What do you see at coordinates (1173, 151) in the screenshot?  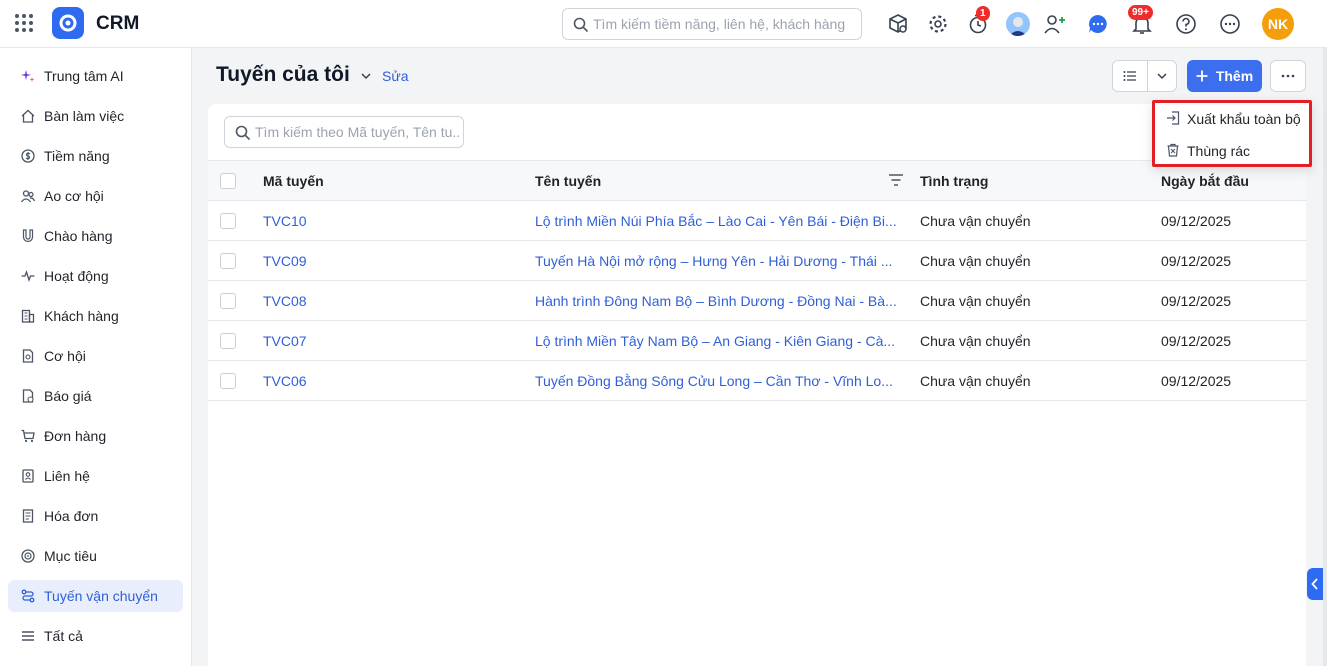 I see `trash-icon` at bounding box center [1173, 151].